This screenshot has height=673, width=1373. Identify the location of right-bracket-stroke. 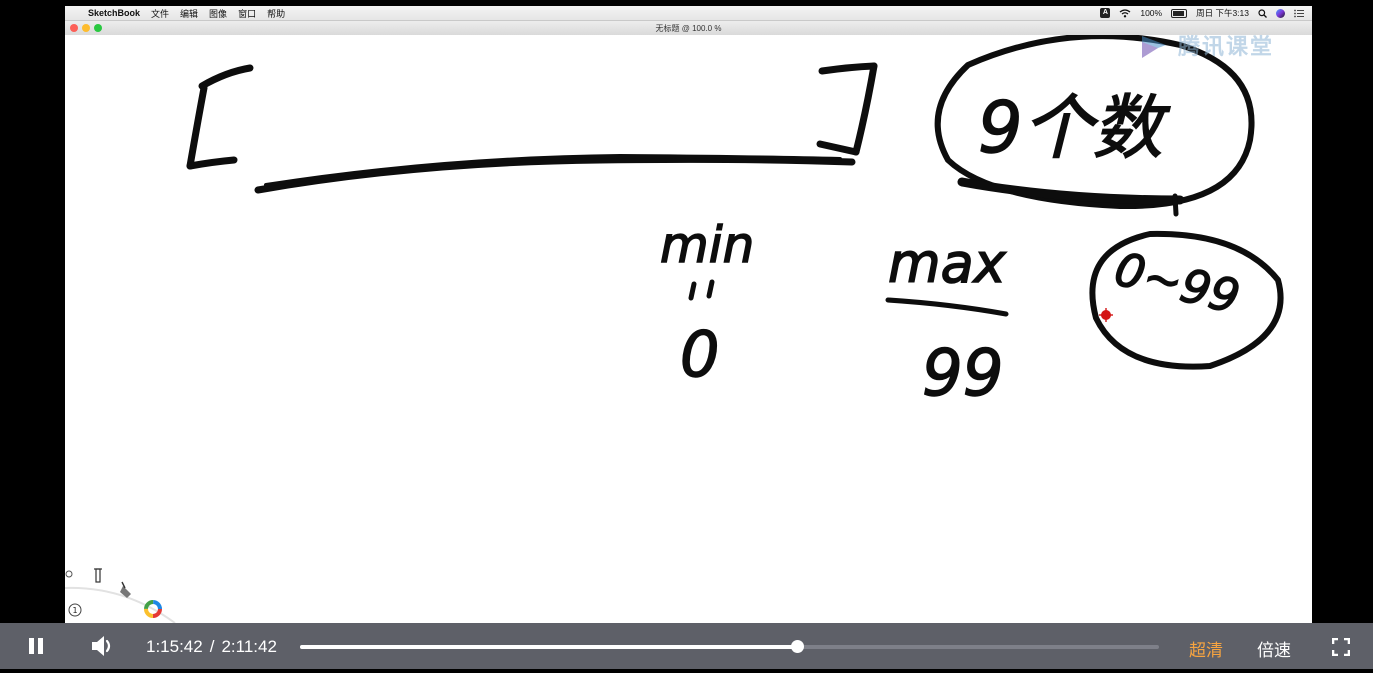
(847, 109).